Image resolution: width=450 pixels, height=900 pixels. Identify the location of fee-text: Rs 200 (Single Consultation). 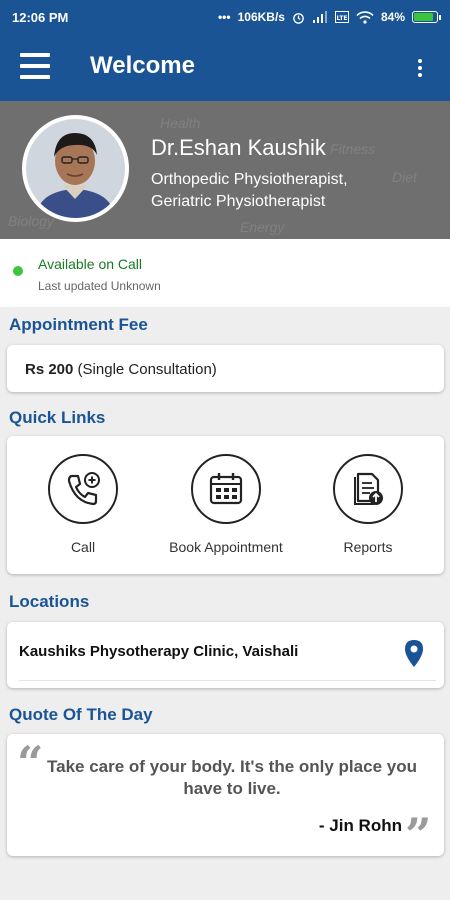
(121, 369).